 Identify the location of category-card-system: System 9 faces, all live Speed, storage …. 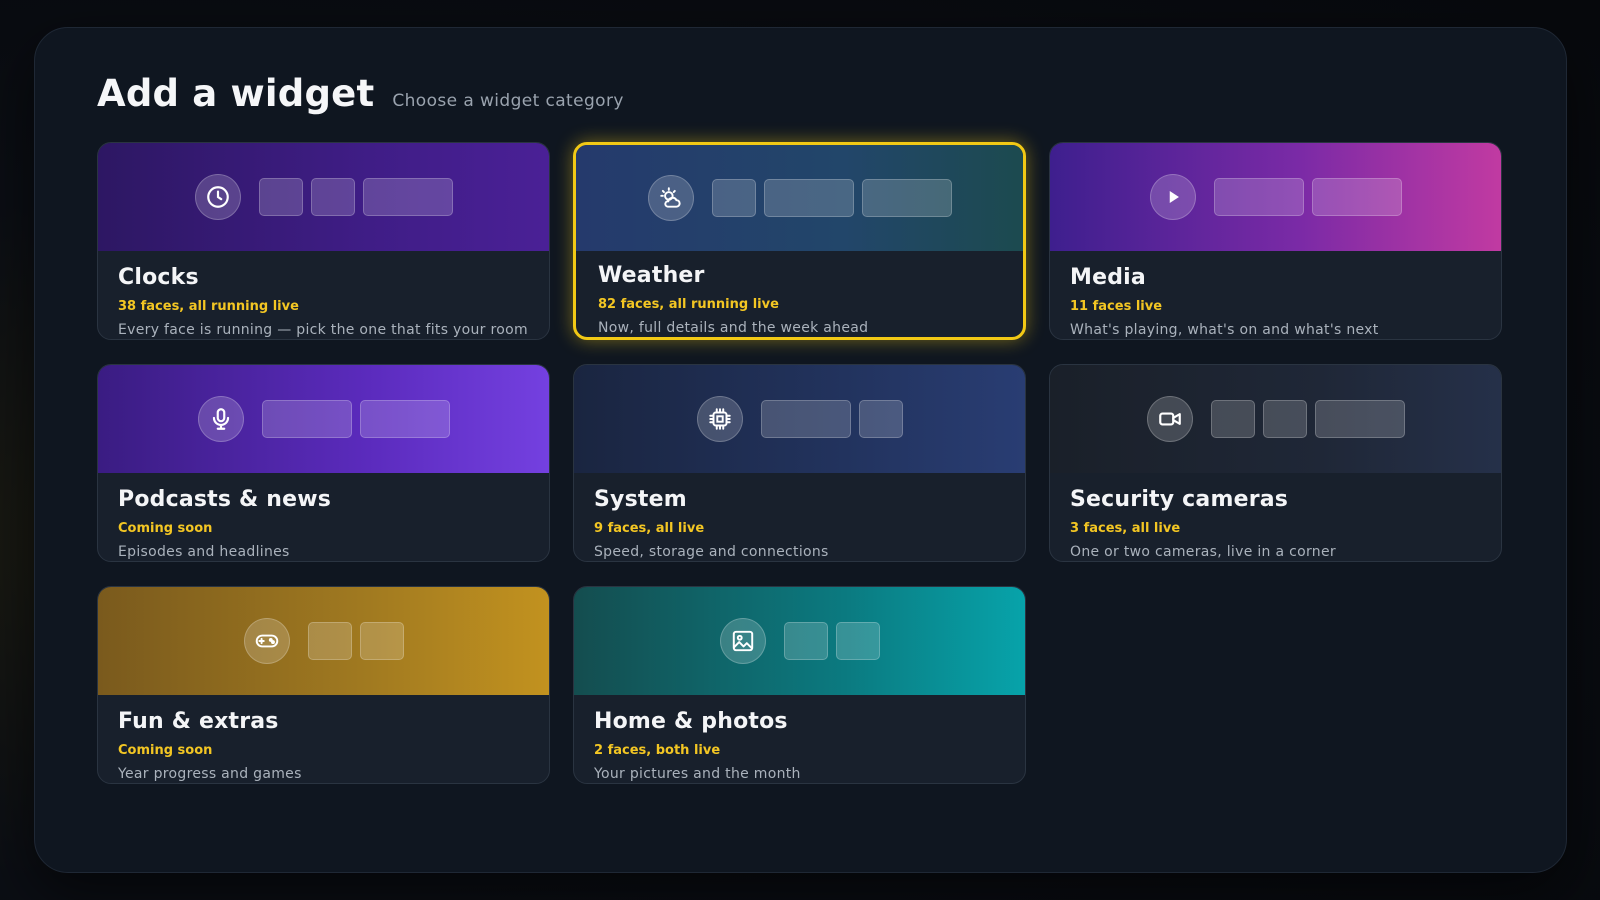
(799, 463).